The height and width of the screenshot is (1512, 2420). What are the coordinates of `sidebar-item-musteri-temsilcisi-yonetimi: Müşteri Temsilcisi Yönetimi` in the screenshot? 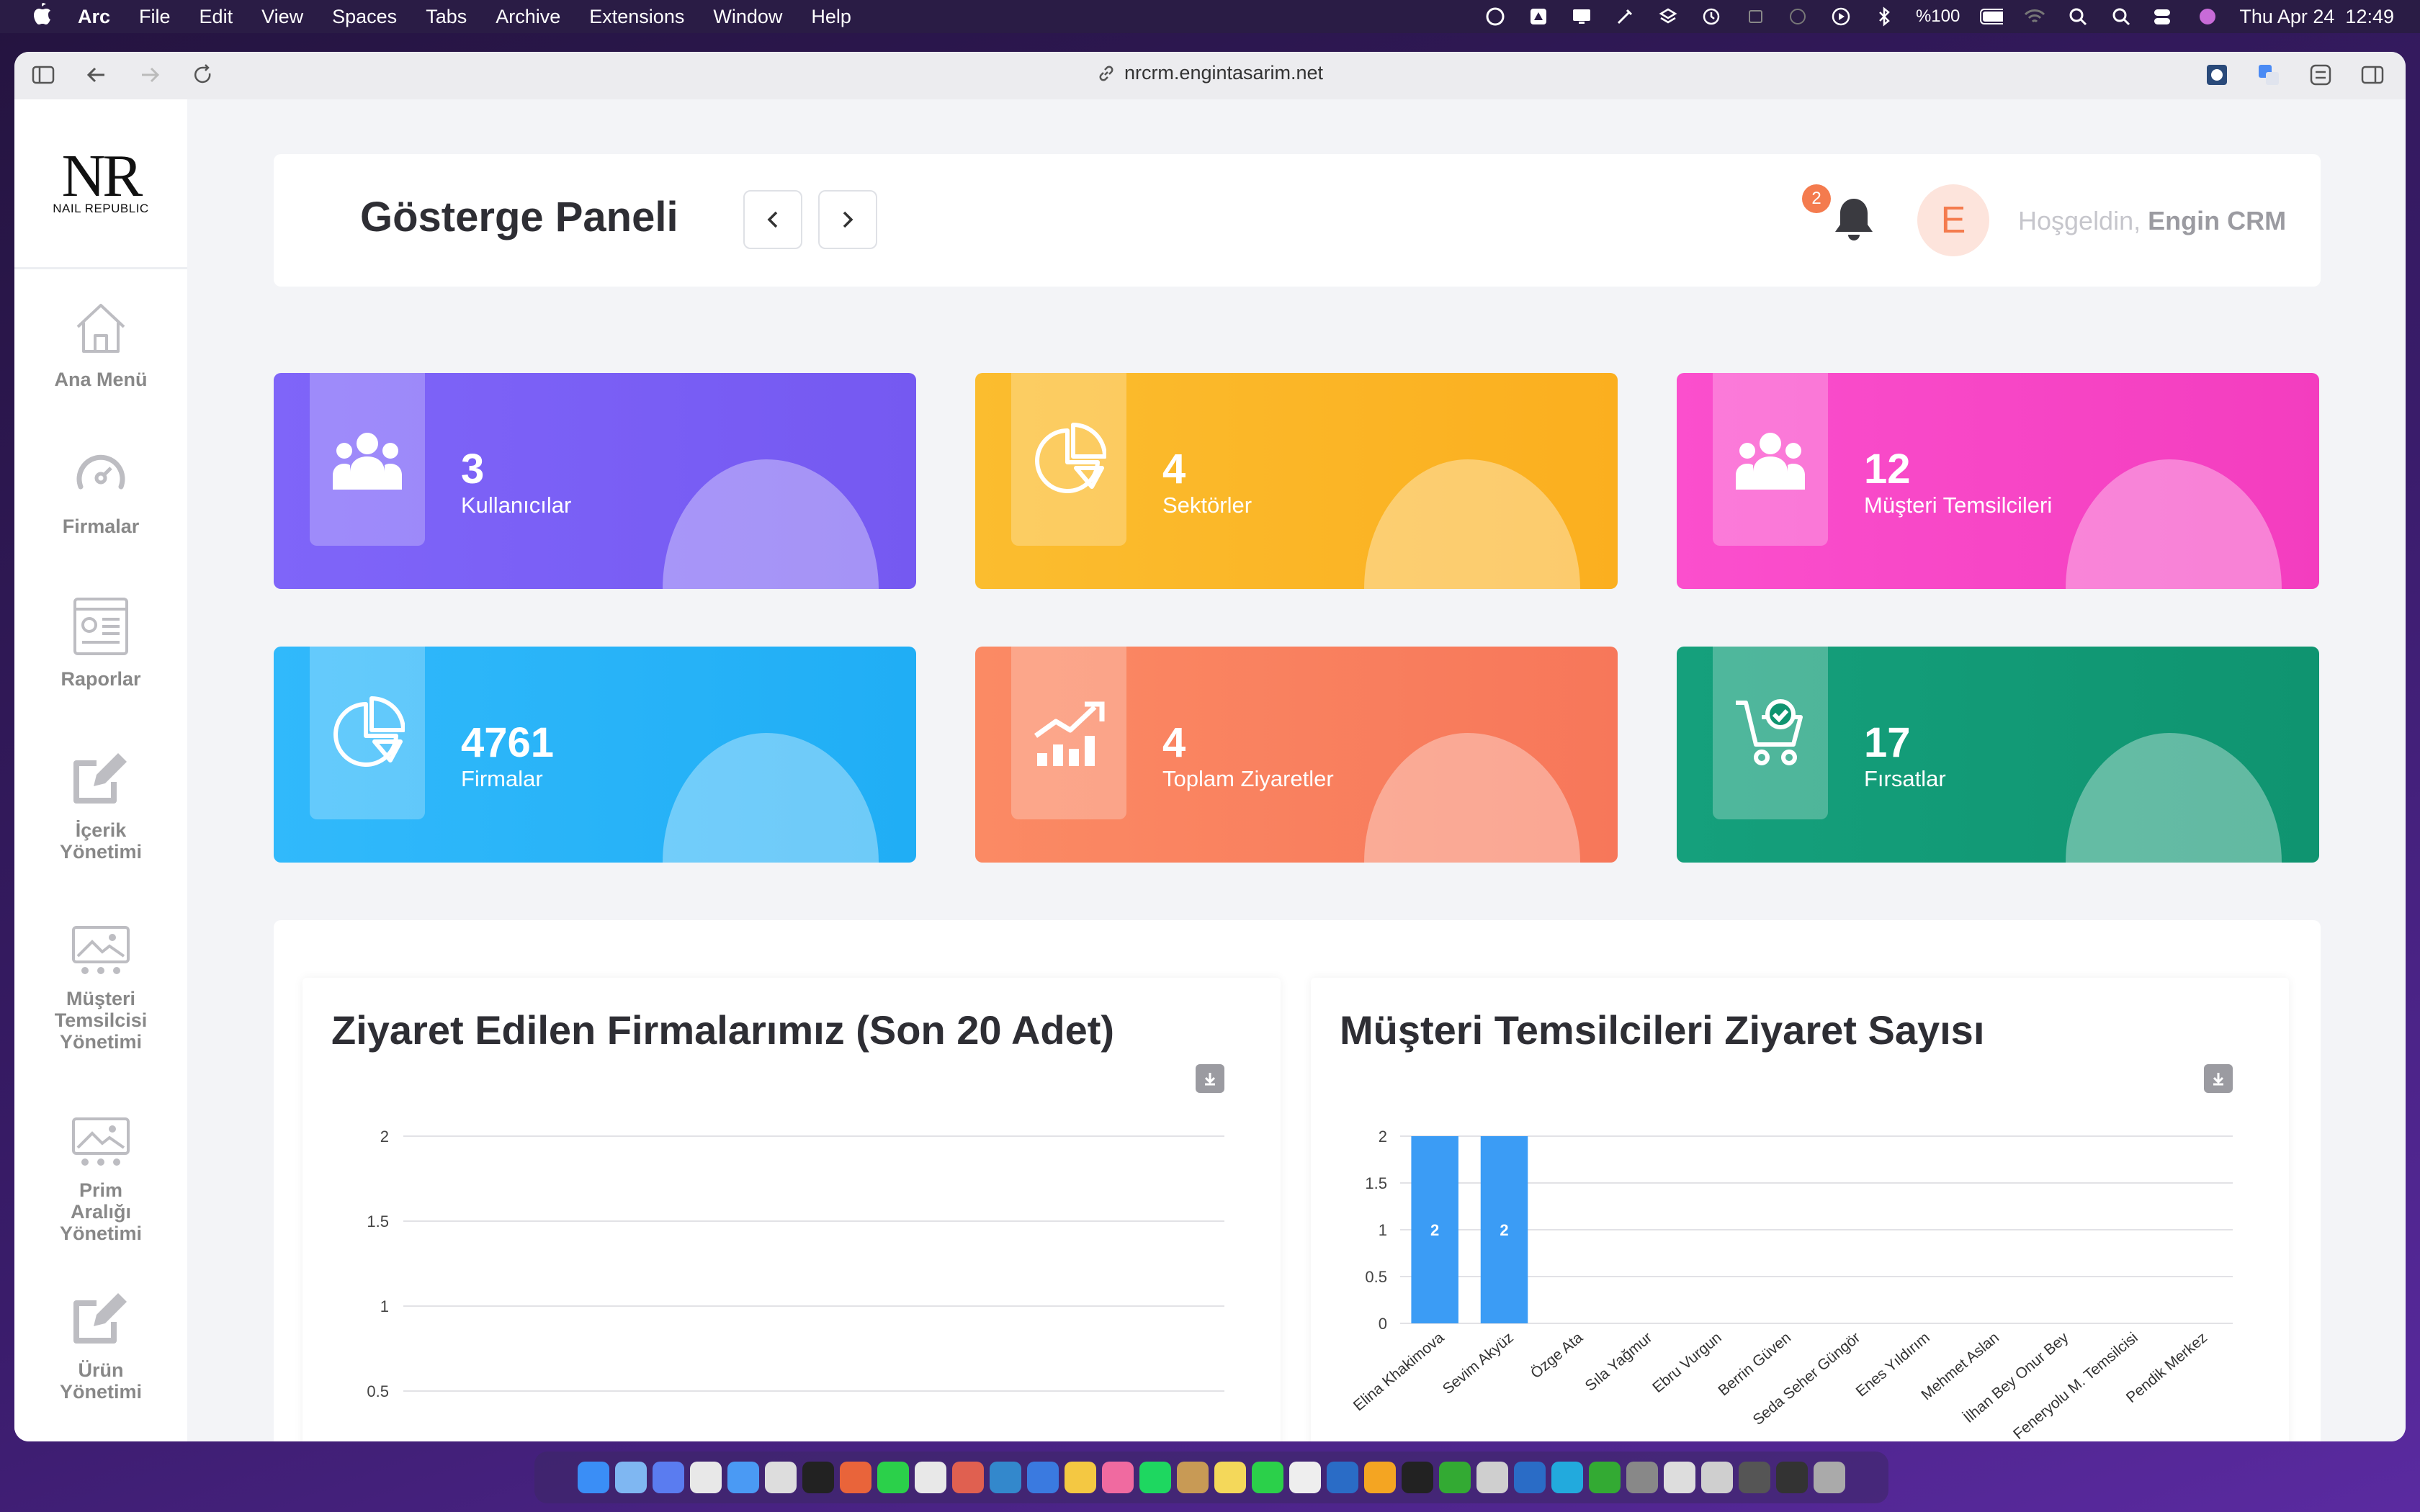 It's located at (100, 988).